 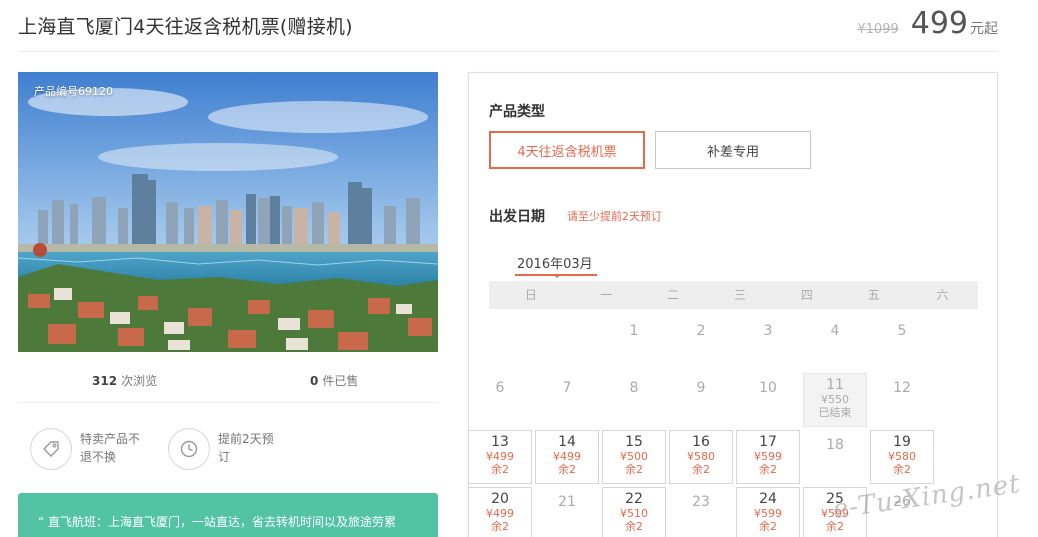 What do you see at coordinates (768, 499) in the screenshot?
I see `day-number: 24` at bounding box center [768, 499].